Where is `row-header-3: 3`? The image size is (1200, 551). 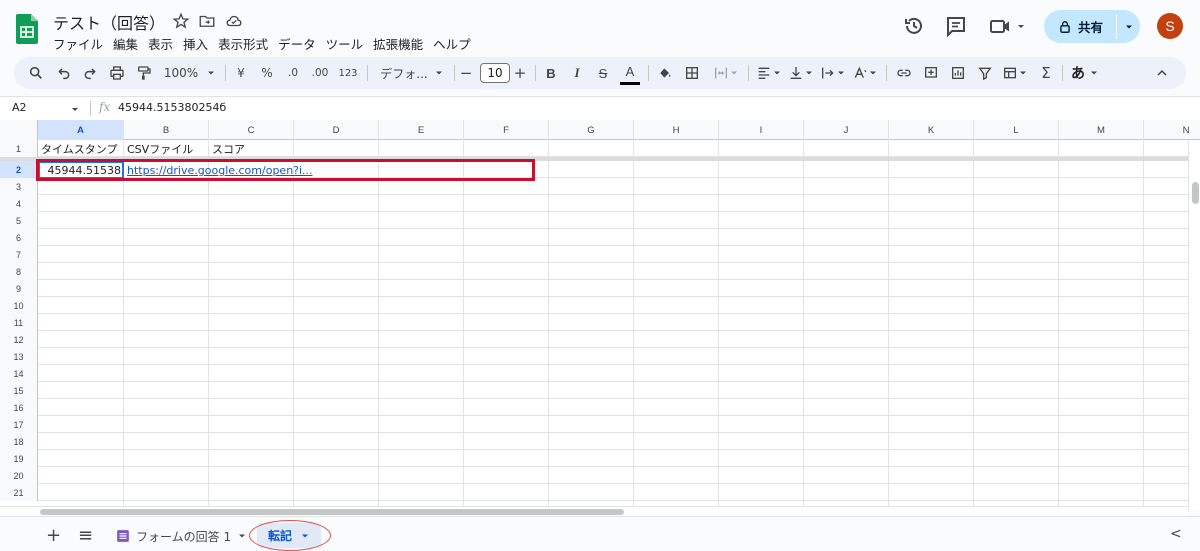 row-header-3: 3 is located at coordinates (19, 186).